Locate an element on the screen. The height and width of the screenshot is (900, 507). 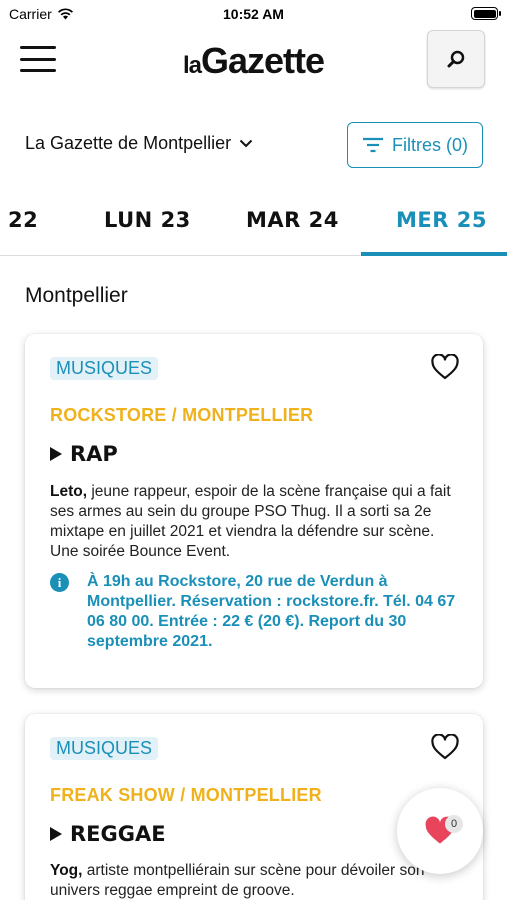
day-tabs: 22 LUN 23 MAR 24 MER 25 is located at coordinates (253, 223).